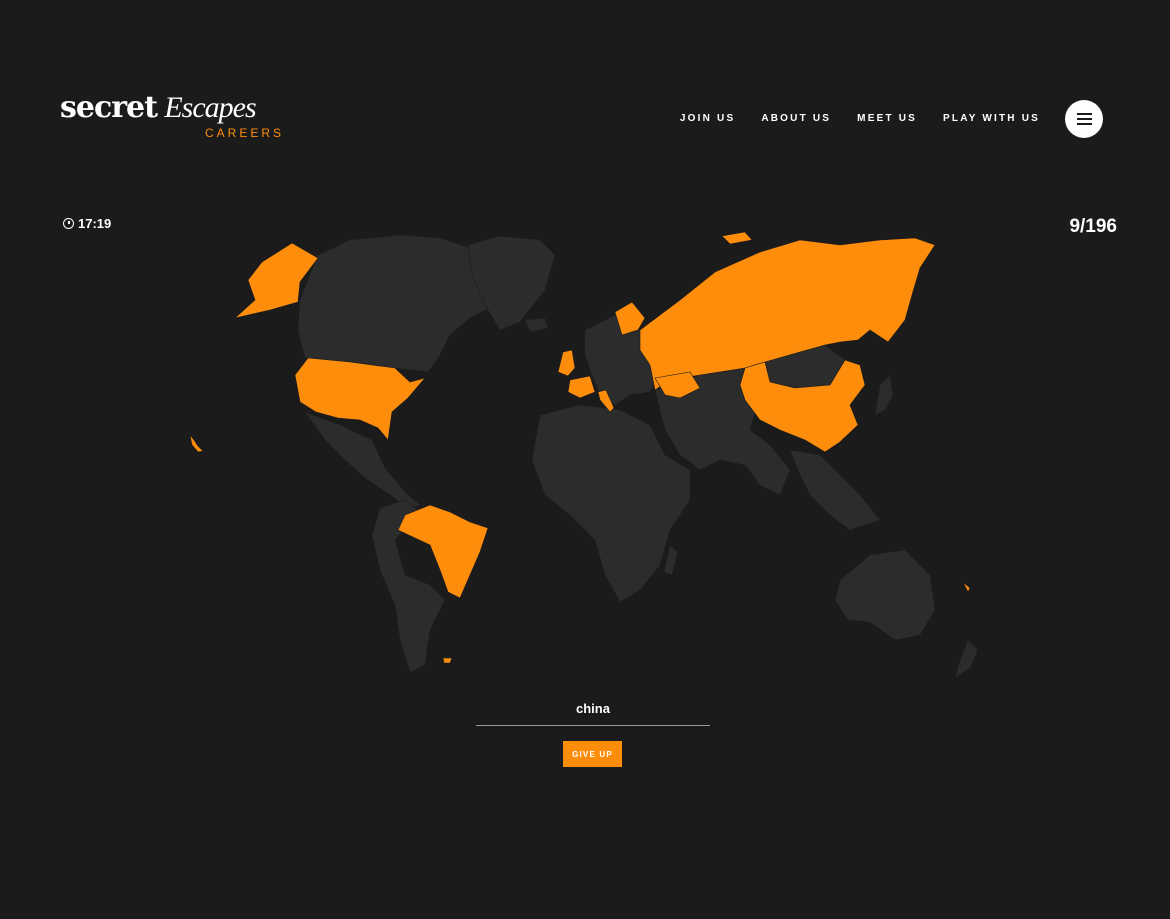 The image size is (1170, 919). I want to click on country-new-caledonia, so click(966, 587).